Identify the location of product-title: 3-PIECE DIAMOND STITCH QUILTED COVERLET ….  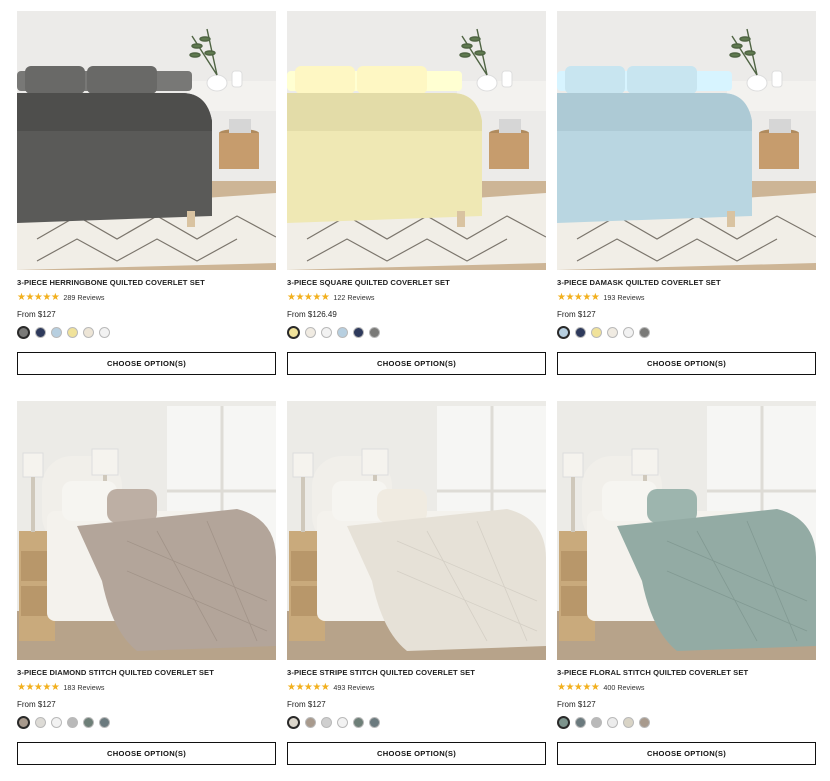
(146, 672).